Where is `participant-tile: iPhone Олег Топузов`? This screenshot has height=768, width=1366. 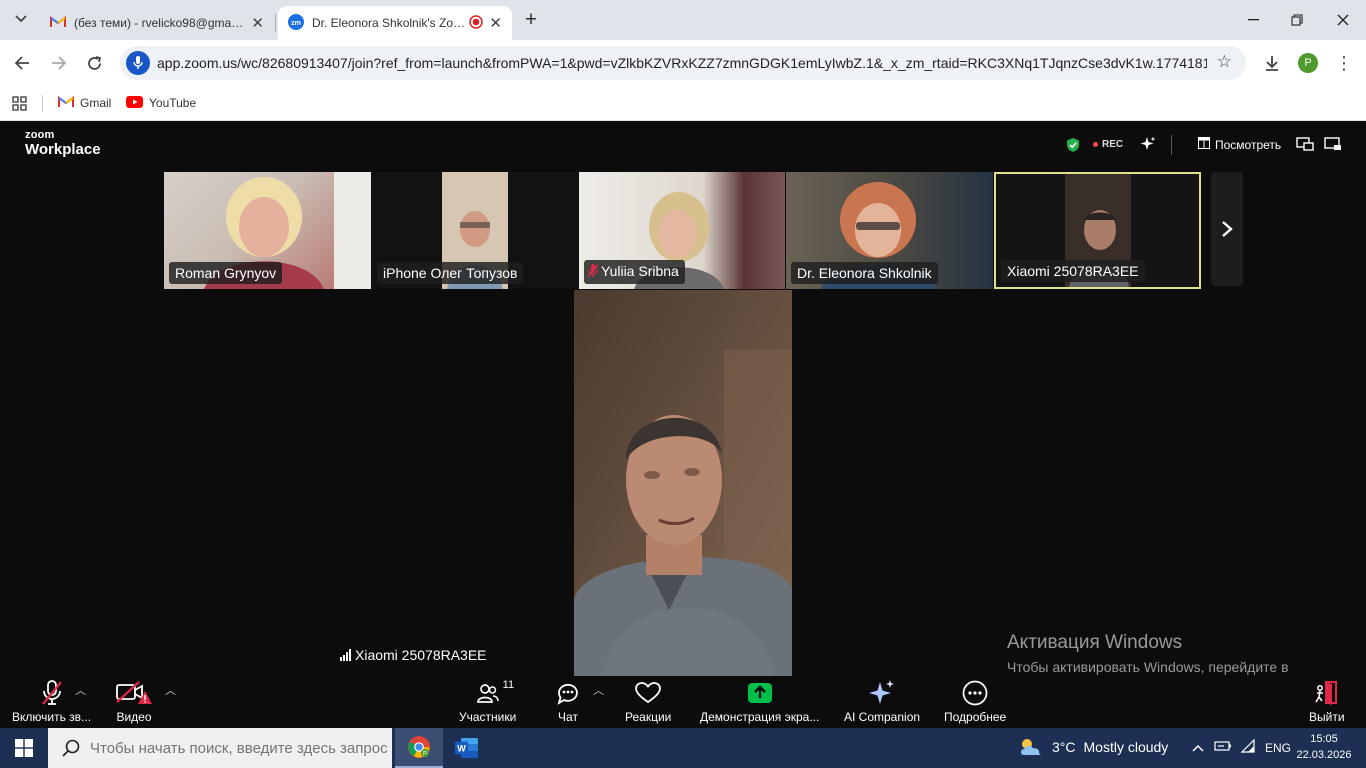 participant-tile: iPhone Олег Топузов is located at coordinates (475, 230).